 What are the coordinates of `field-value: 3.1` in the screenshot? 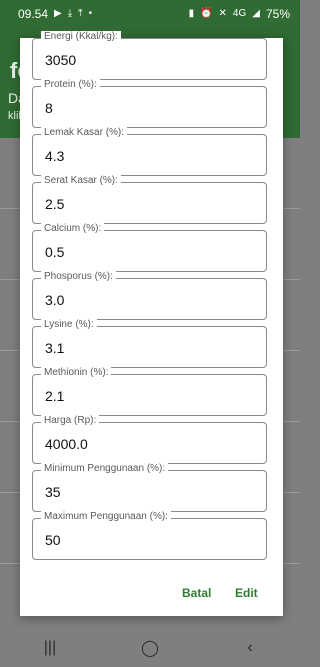 It's located at (54, 348).